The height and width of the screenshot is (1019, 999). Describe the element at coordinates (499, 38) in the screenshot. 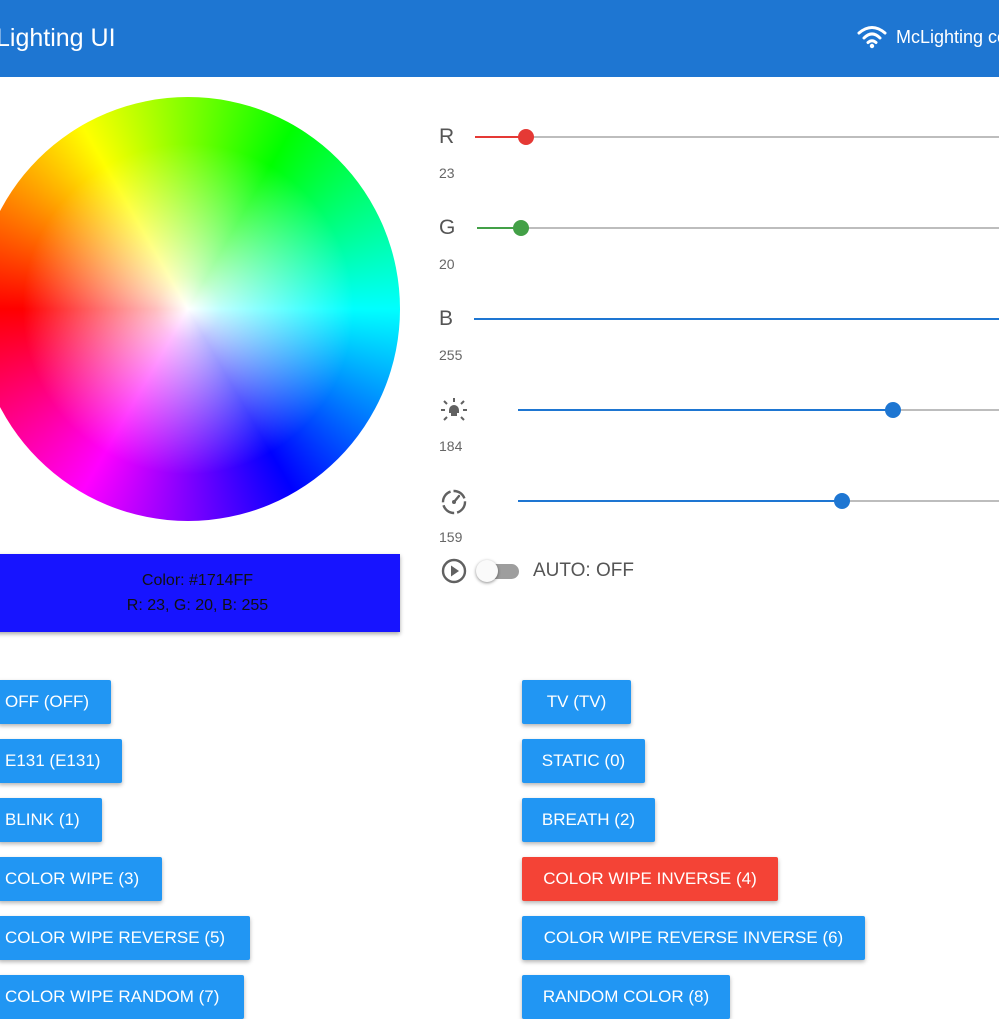

I see `app-bar: Lighting UI McLighting co` at that location.